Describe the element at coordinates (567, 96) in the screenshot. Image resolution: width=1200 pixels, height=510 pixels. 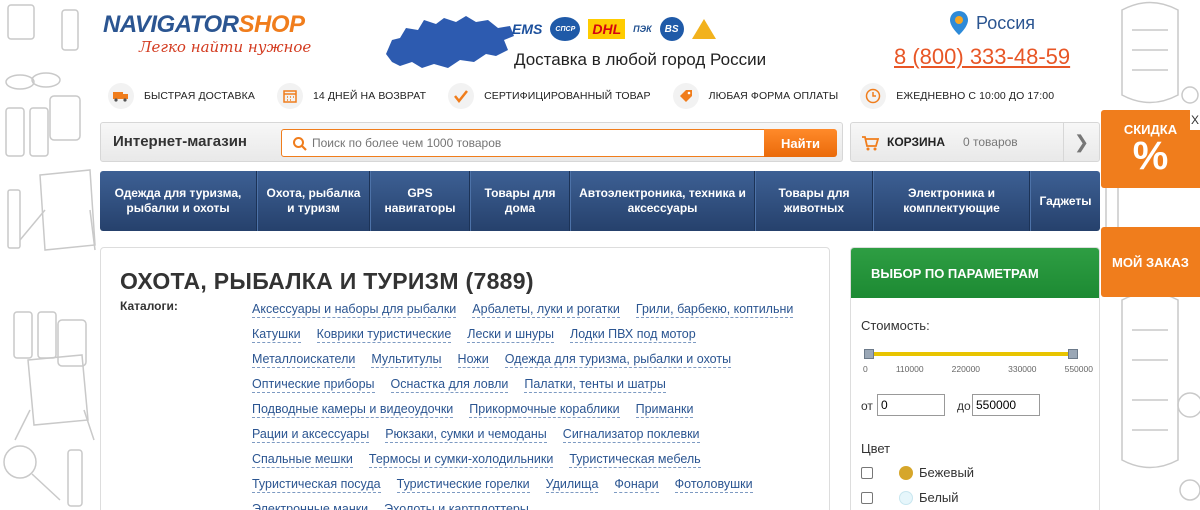
I see `benefit-label: Сертифицированный товар` at that location.